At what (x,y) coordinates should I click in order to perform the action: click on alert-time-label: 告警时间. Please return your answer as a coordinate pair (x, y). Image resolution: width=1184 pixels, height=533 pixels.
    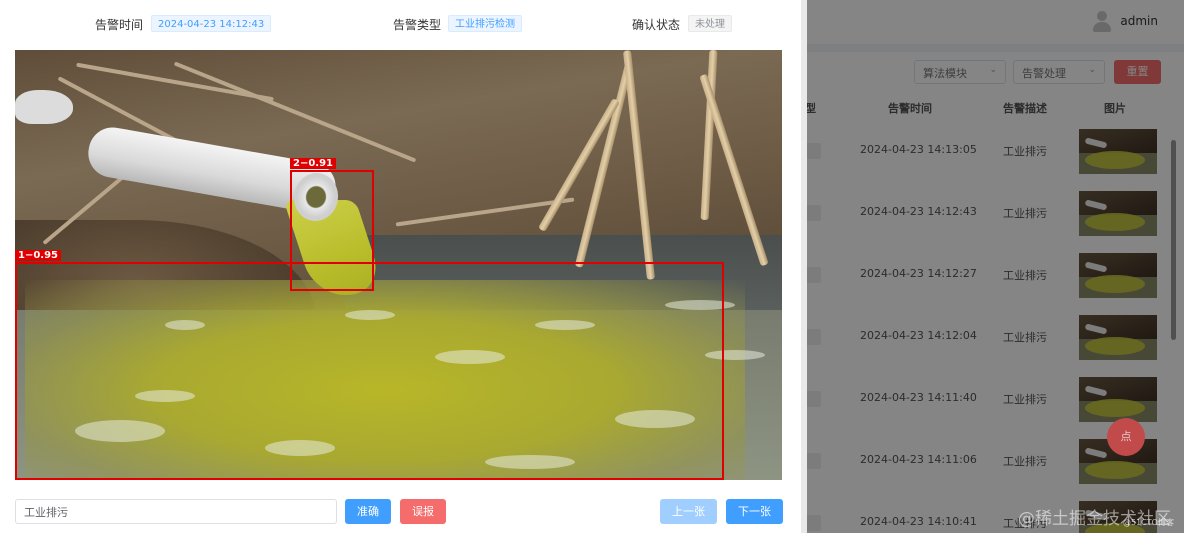
    Looking at the image, I should click on (119, 25).